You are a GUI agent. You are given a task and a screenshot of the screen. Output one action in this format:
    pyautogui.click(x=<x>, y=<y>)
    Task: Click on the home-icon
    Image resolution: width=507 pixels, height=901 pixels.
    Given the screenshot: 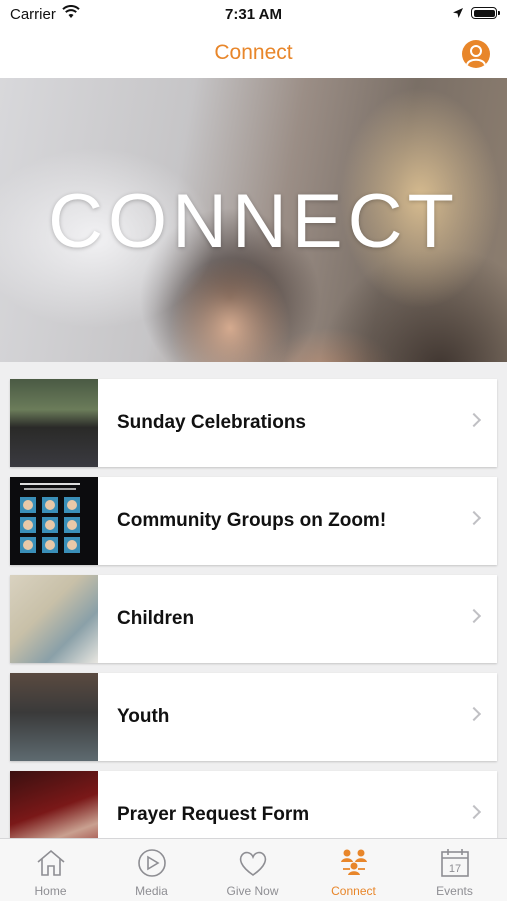 What is the action you would take?
    pyautogui.click(x=51, y=862)
    